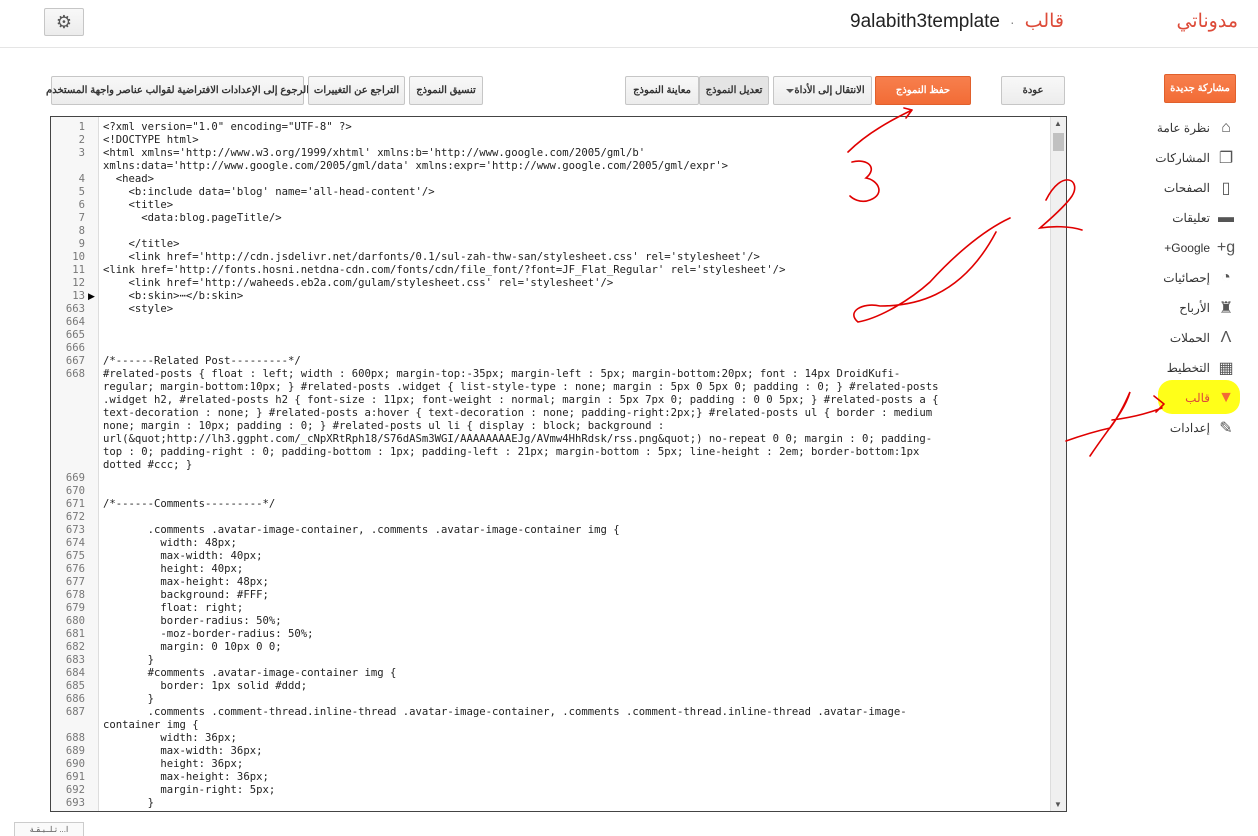 The image size is (1258, 836). I want to click on code-line: border: 1px solid #ddd;, so click(573, 686).